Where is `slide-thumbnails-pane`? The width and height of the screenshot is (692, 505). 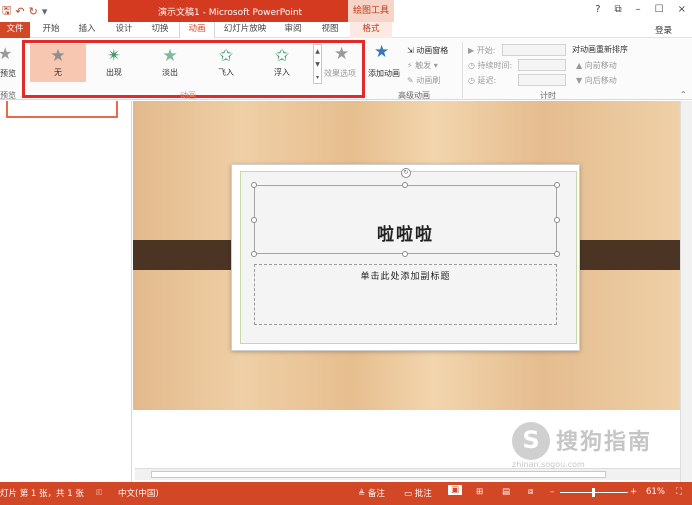
slide-thumbnails-pane is located at coordinates (66, 291).